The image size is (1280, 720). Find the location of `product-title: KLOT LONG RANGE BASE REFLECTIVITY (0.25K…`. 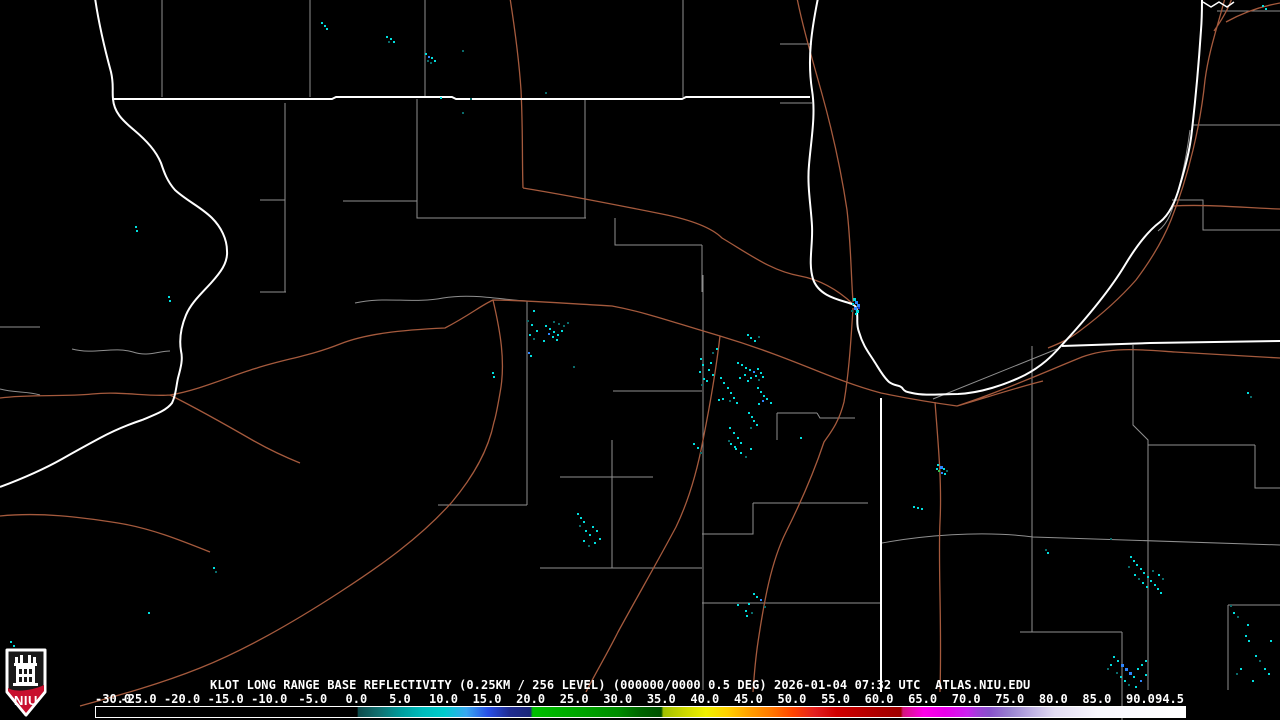

product-title: KLOT LONG RANGE BASE REFLECTIVITY (0.25K… is located at coordinates (620, 685).